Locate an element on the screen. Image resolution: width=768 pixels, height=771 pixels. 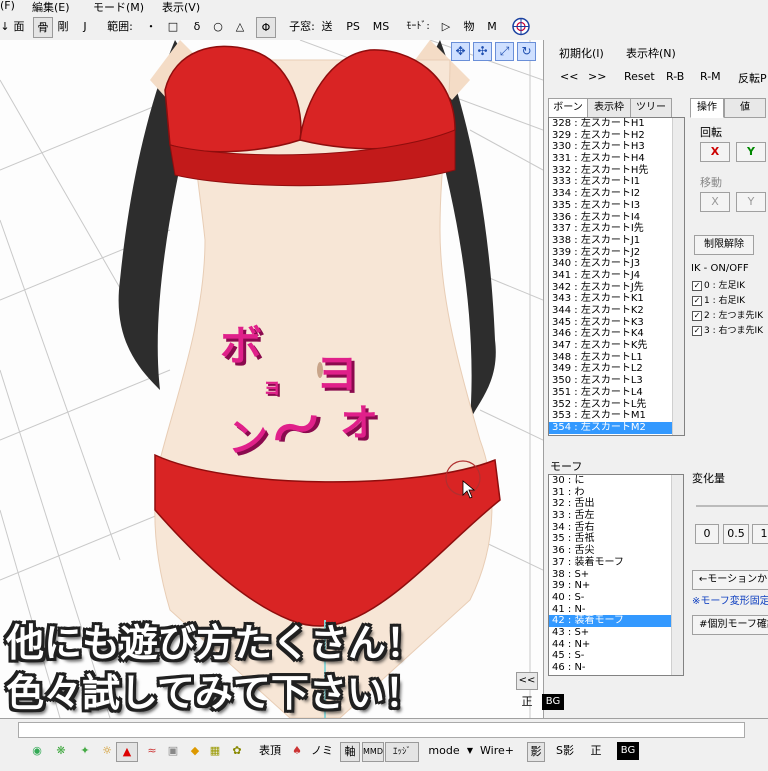
value-05-button: 0.5 is located at coordinates (736, 534).